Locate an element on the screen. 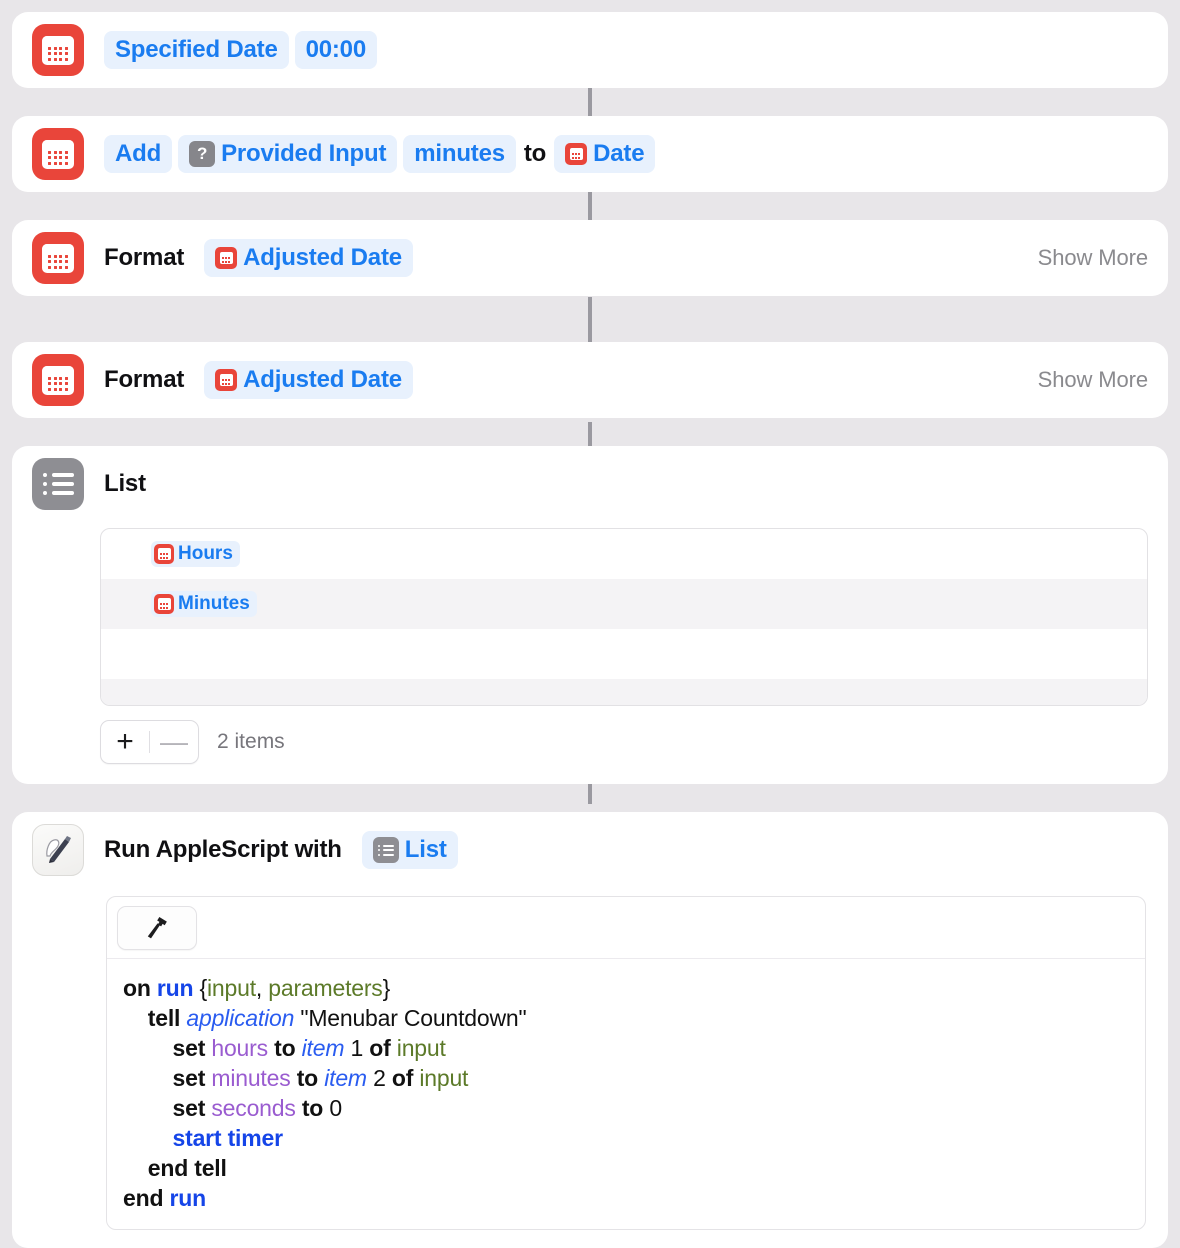  compile-button is located at coordinates (157, 927).